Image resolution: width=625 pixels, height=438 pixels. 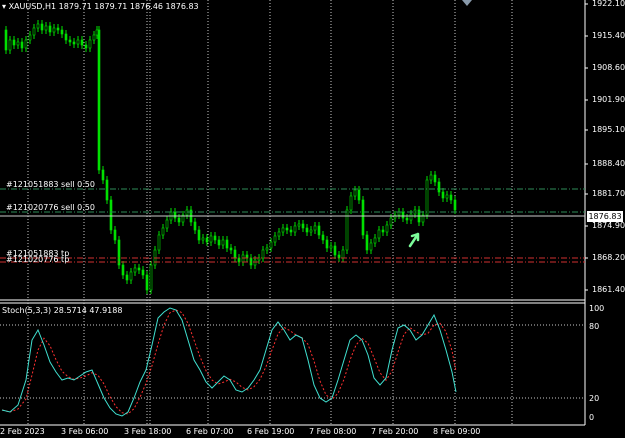 What do you see at coordinates (4, 6) in the screenshot?
I see `dropdown-arrow-icon: ▾` at bounding box center [4, 6].